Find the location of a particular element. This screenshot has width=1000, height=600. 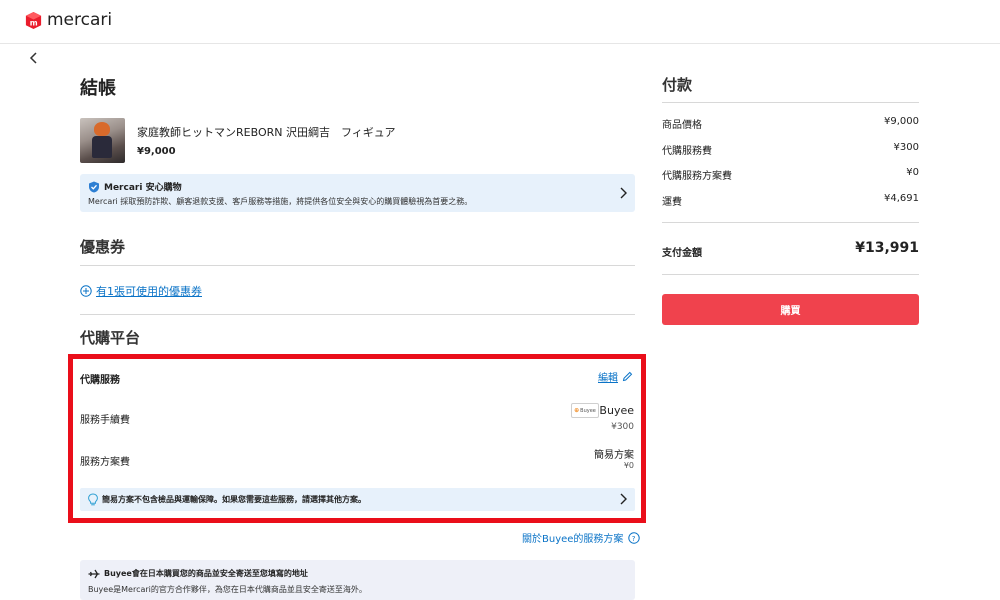

page-title: 結帳 is located at coordinates (98, 88).